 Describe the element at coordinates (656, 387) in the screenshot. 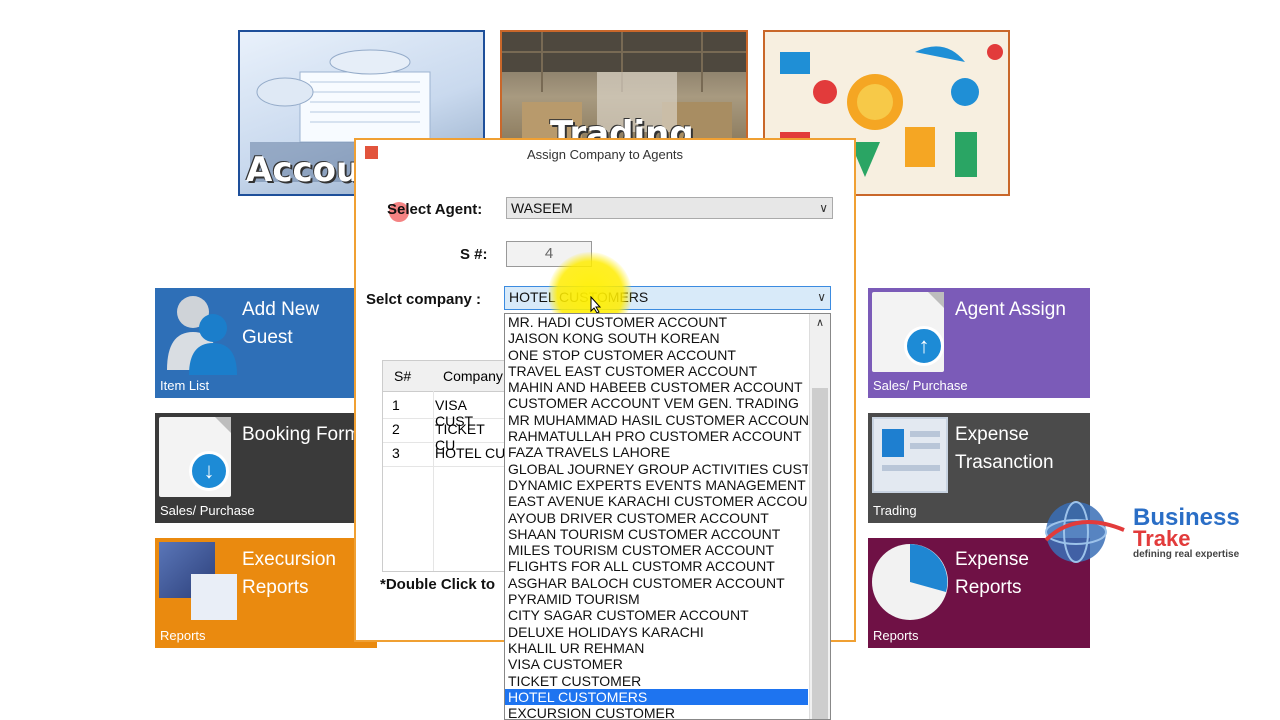

I see `dropdown-option: MAHIN AND HABEEB CUSTOMER ACCOUNT` at that location.